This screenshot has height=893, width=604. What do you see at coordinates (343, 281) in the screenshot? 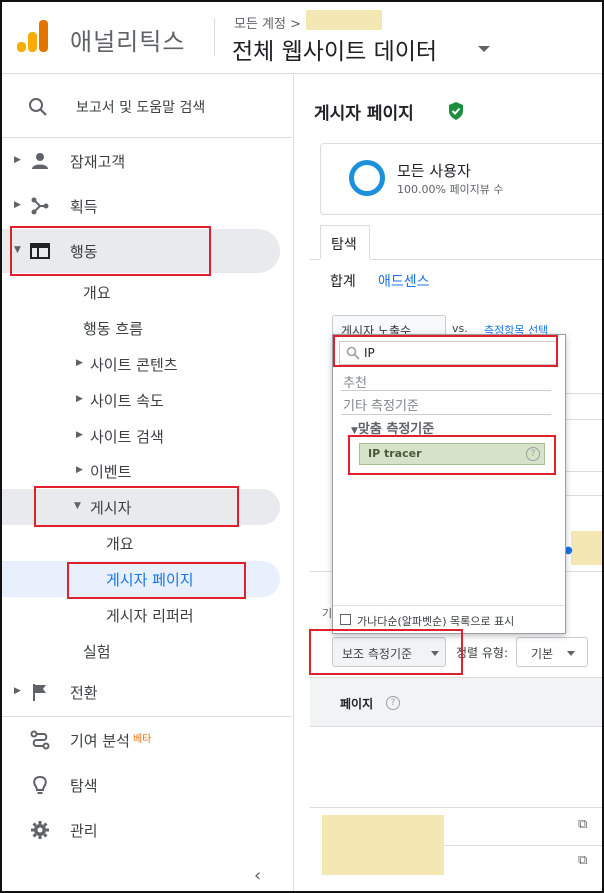
I see `subtab-summary: 합계` at bounding box center [343, 281].